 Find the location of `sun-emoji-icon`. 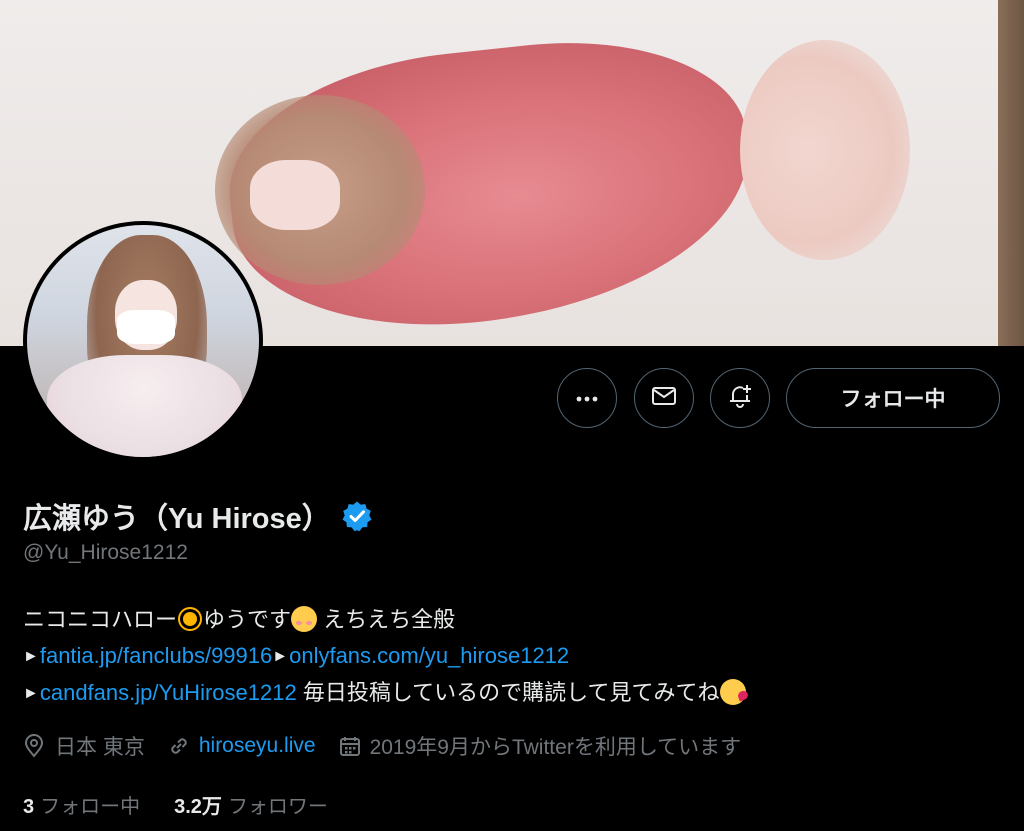

sun-emoji-icon is located at coordinates (190, 619).